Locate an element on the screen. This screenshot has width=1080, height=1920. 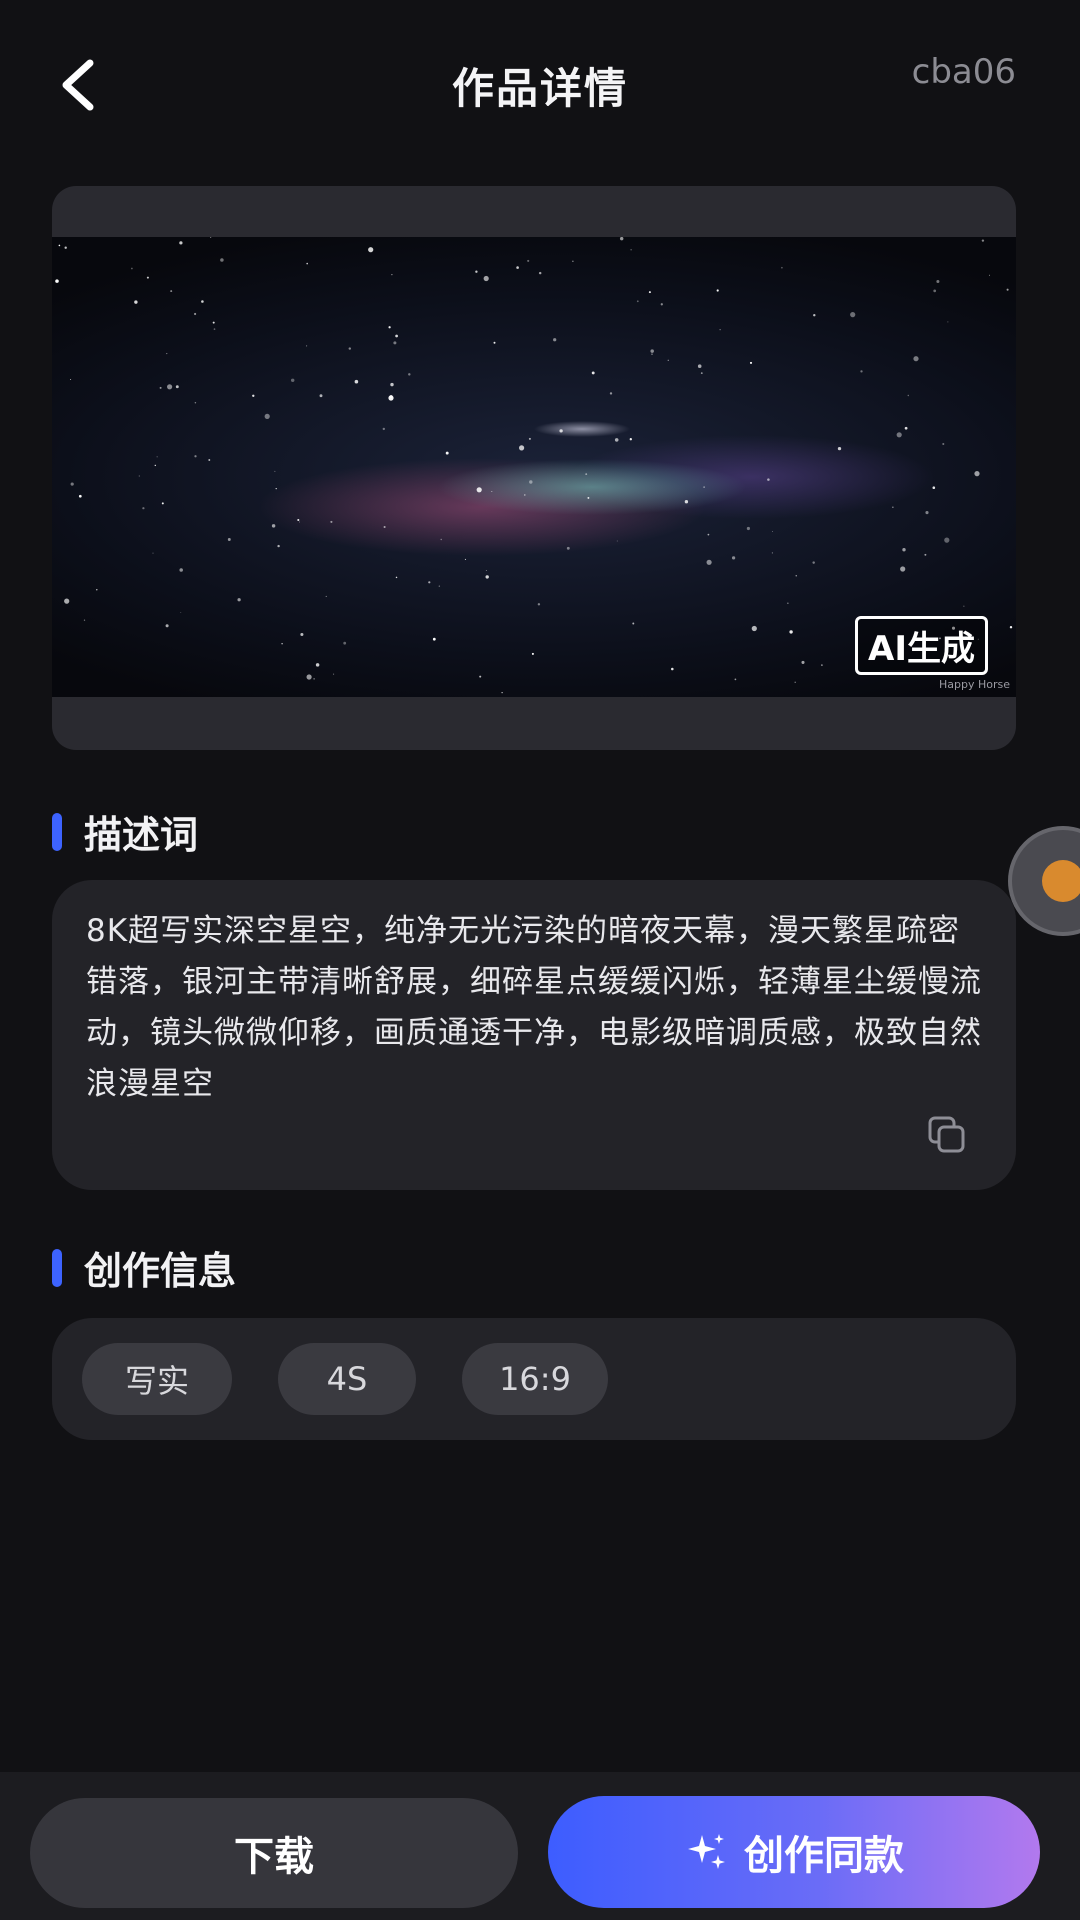
user-id: cba06 is located at coordinates (963, 72).